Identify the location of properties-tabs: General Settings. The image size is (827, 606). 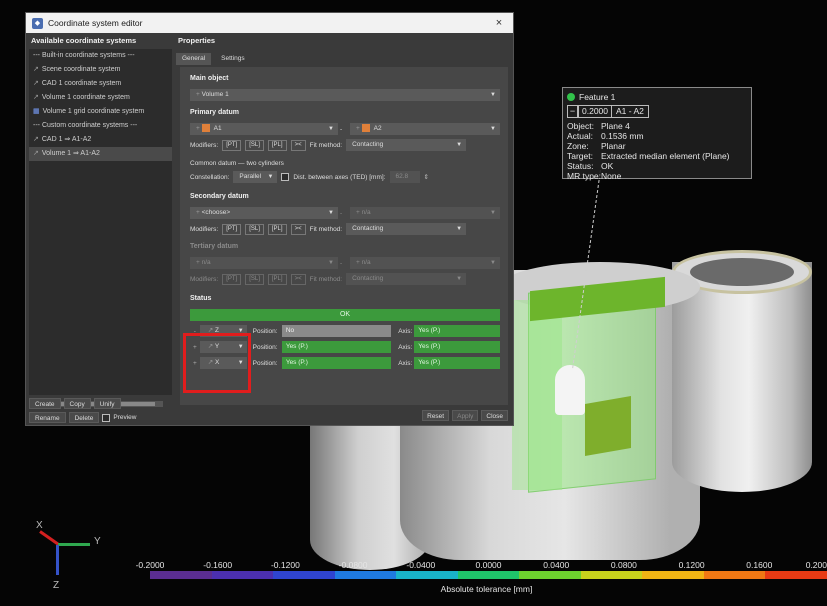
(344, 59).